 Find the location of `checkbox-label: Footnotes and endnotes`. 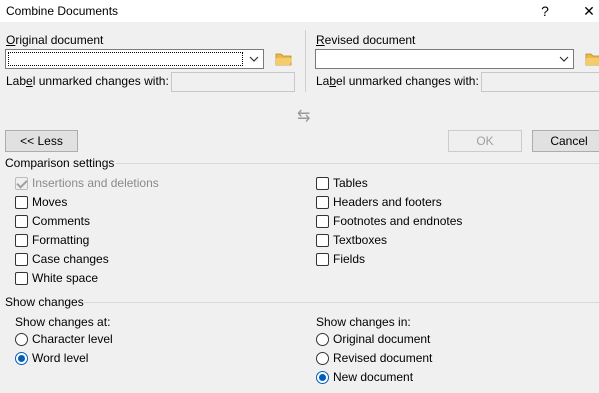

checkbox-label: Footnotes and endnotes is located at coordinates (398, 221).